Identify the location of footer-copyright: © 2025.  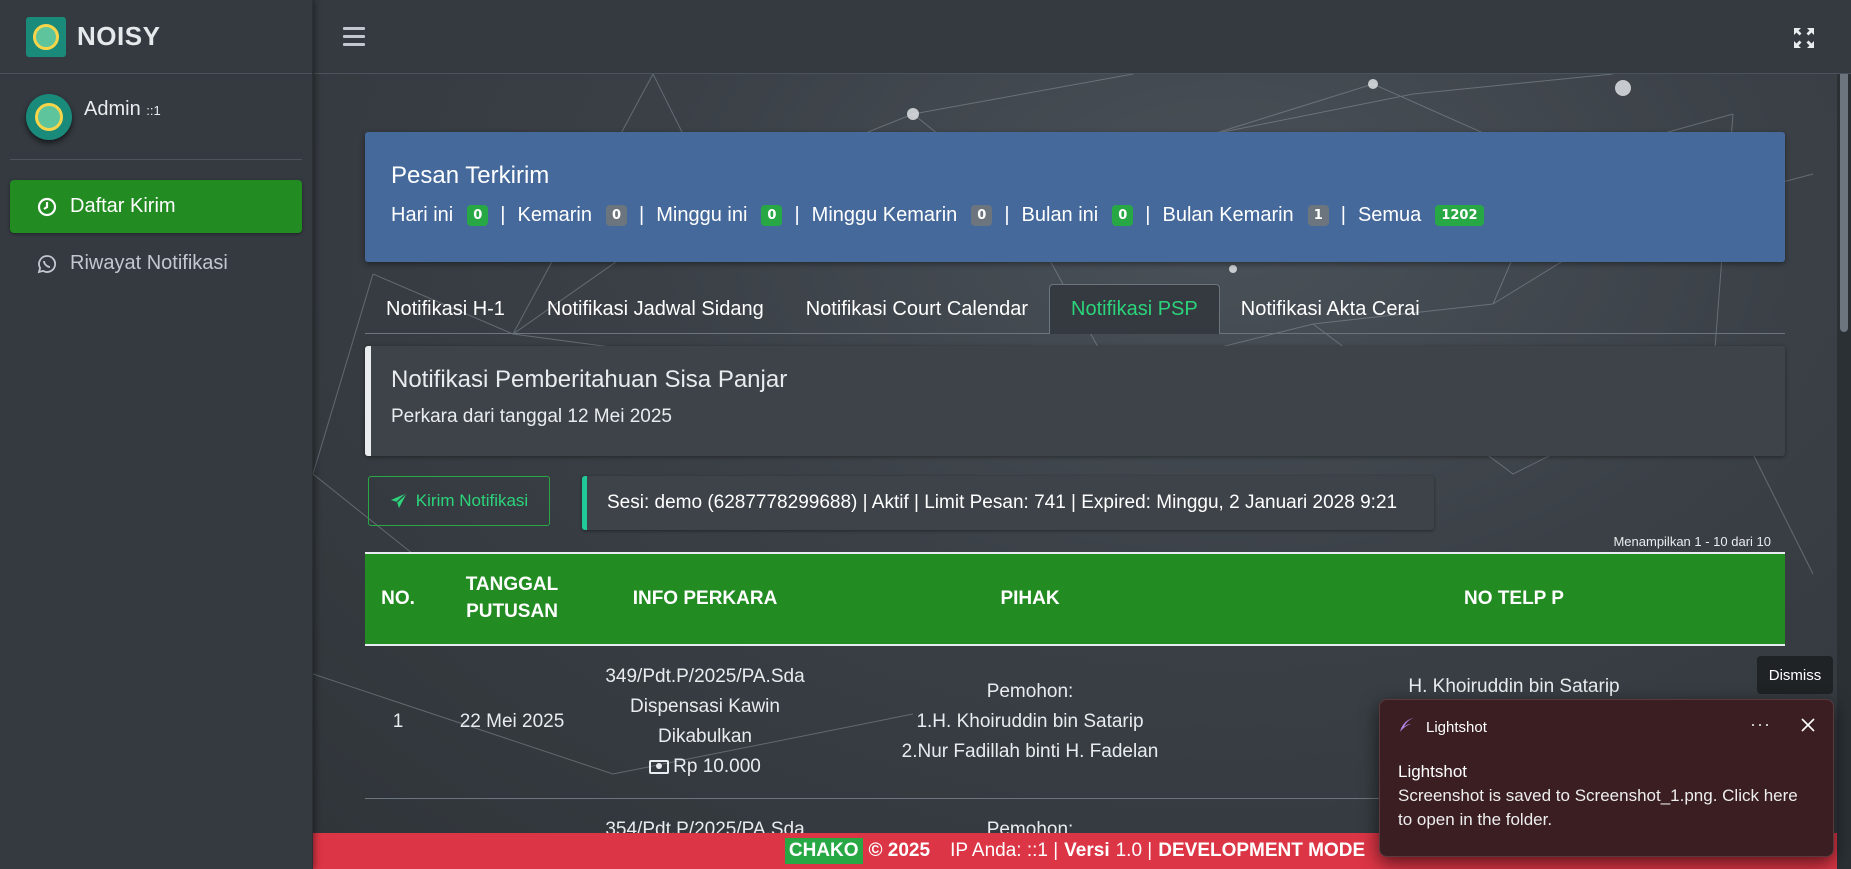
(899, 850).